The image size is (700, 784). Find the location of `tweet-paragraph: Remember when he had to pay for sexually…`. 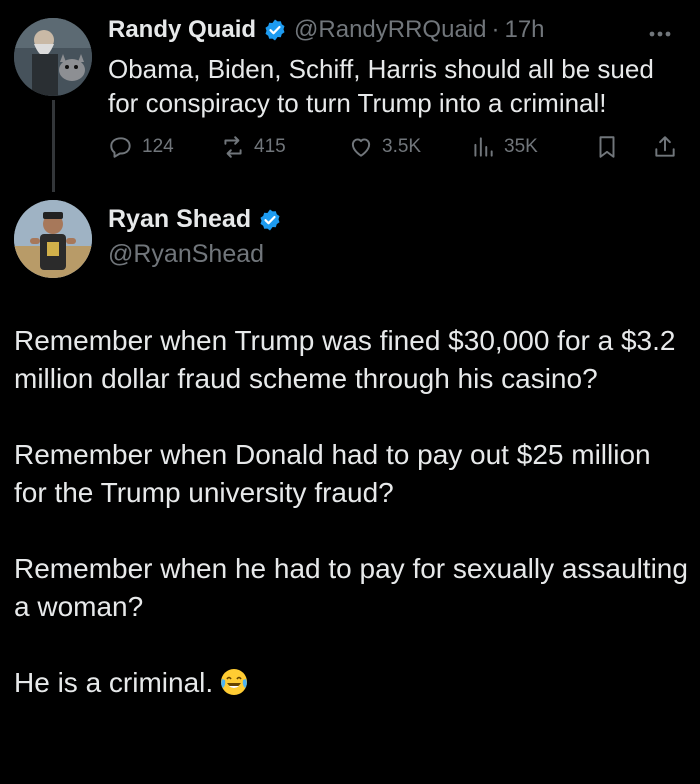

tweet-paragraph: Remember when he had to pay for sexually… is located at coordinates (351, 587).